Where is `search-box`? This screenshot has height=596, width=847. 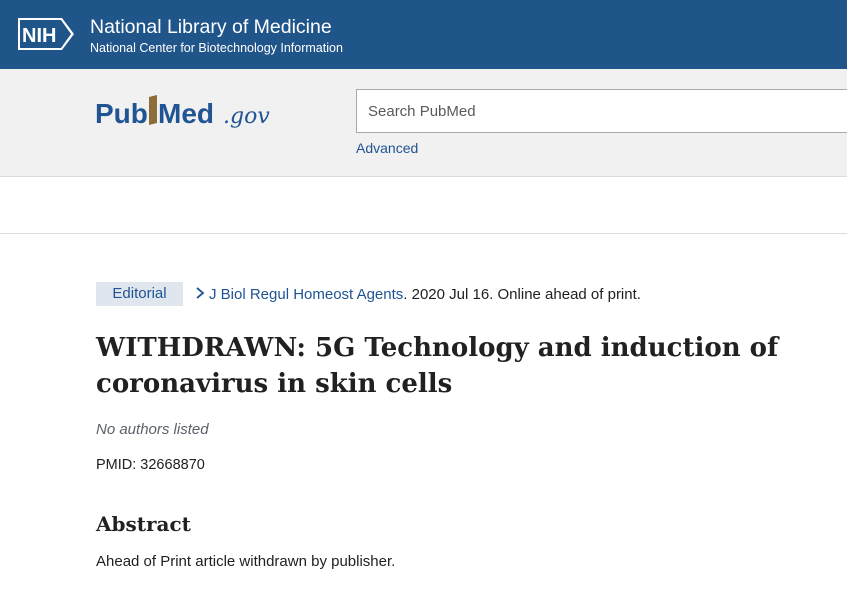
search-box is located at coordinates (601, 111).